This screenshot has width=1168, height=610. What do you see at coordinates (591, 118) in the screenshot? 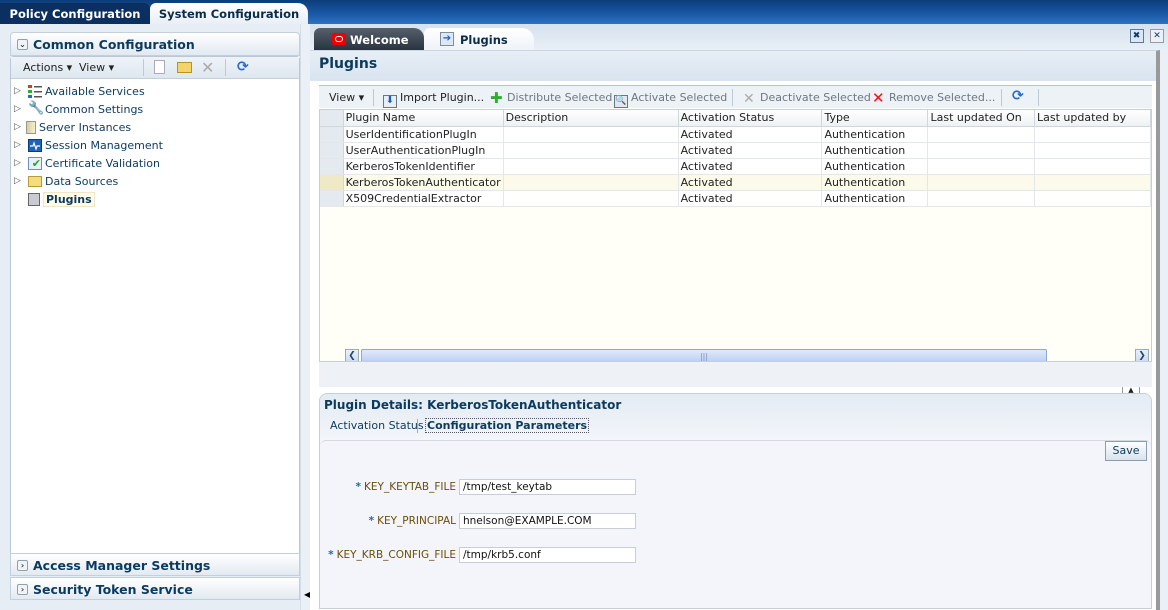
I see `column-header-description: Description` at bounding box center [591, 118].